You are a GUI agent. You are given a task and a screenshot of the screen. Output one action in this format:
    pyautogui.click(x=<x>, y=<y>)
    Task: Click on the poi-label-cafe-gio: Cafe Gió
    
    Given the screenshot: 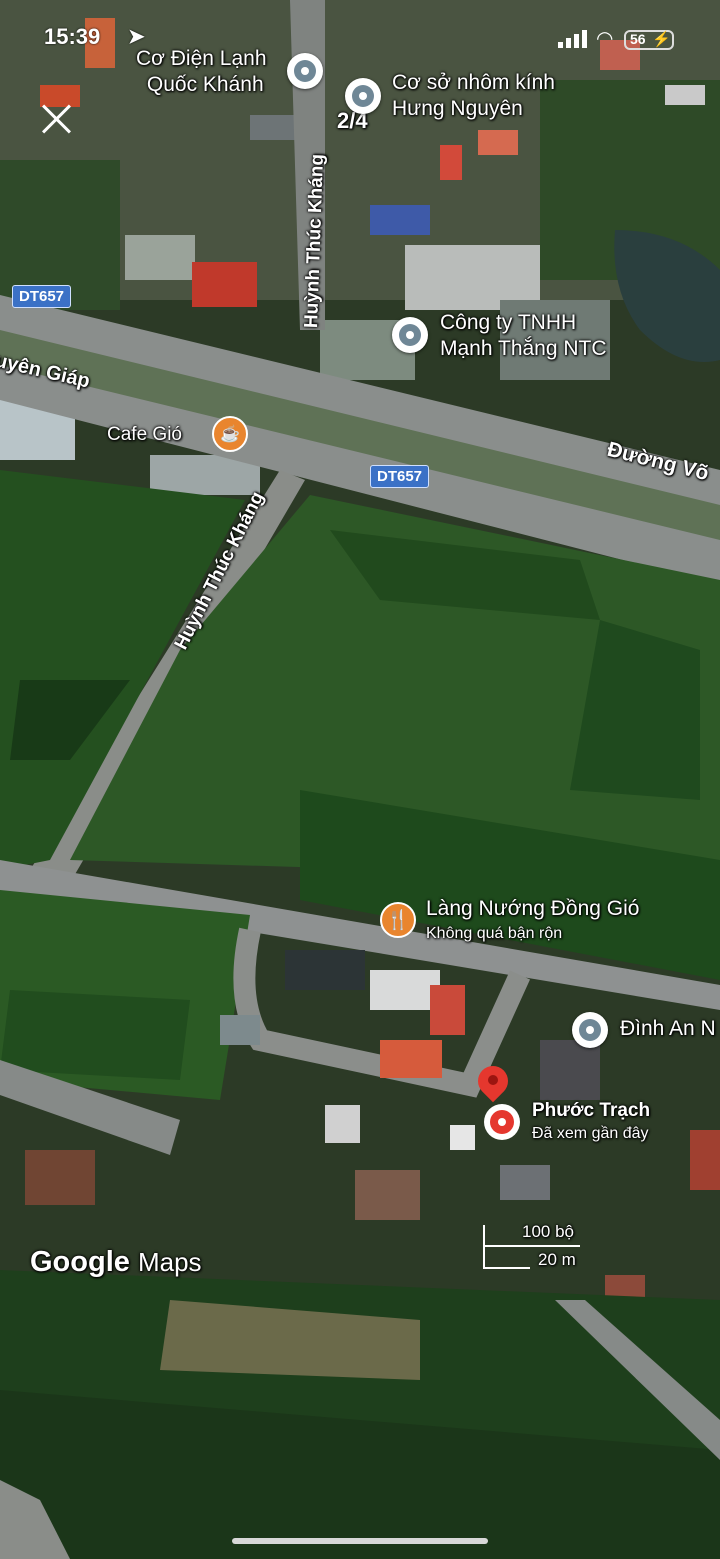 What is the action you would take?
    pyautogui.click(x=144, y=435)
    